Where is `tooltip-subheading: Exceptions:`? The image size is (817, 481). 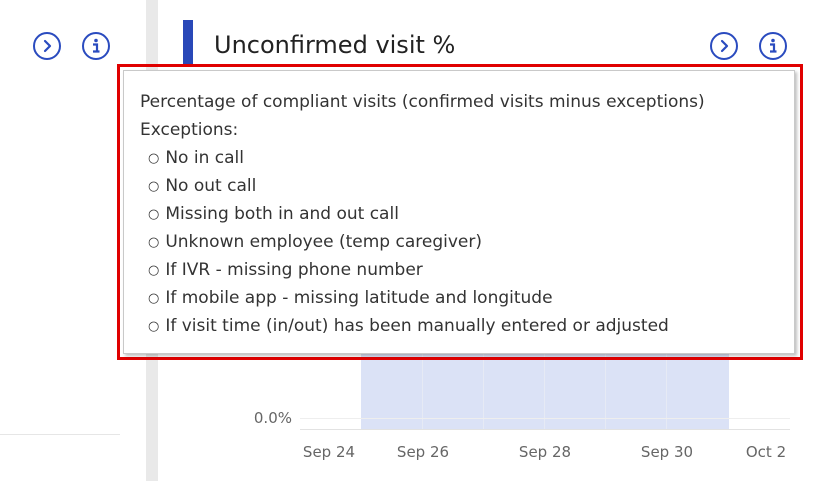
tooltip-subheading: Exceptions: is located at coordinates (189, 130).